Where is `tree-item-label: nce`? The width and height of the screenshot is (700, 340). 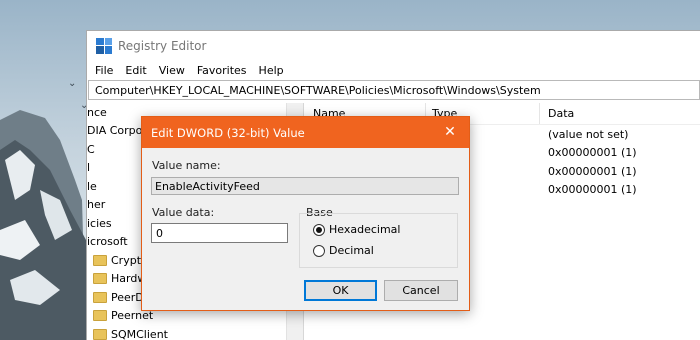
tree-item-label: nce is located at coordinates (97, 112).